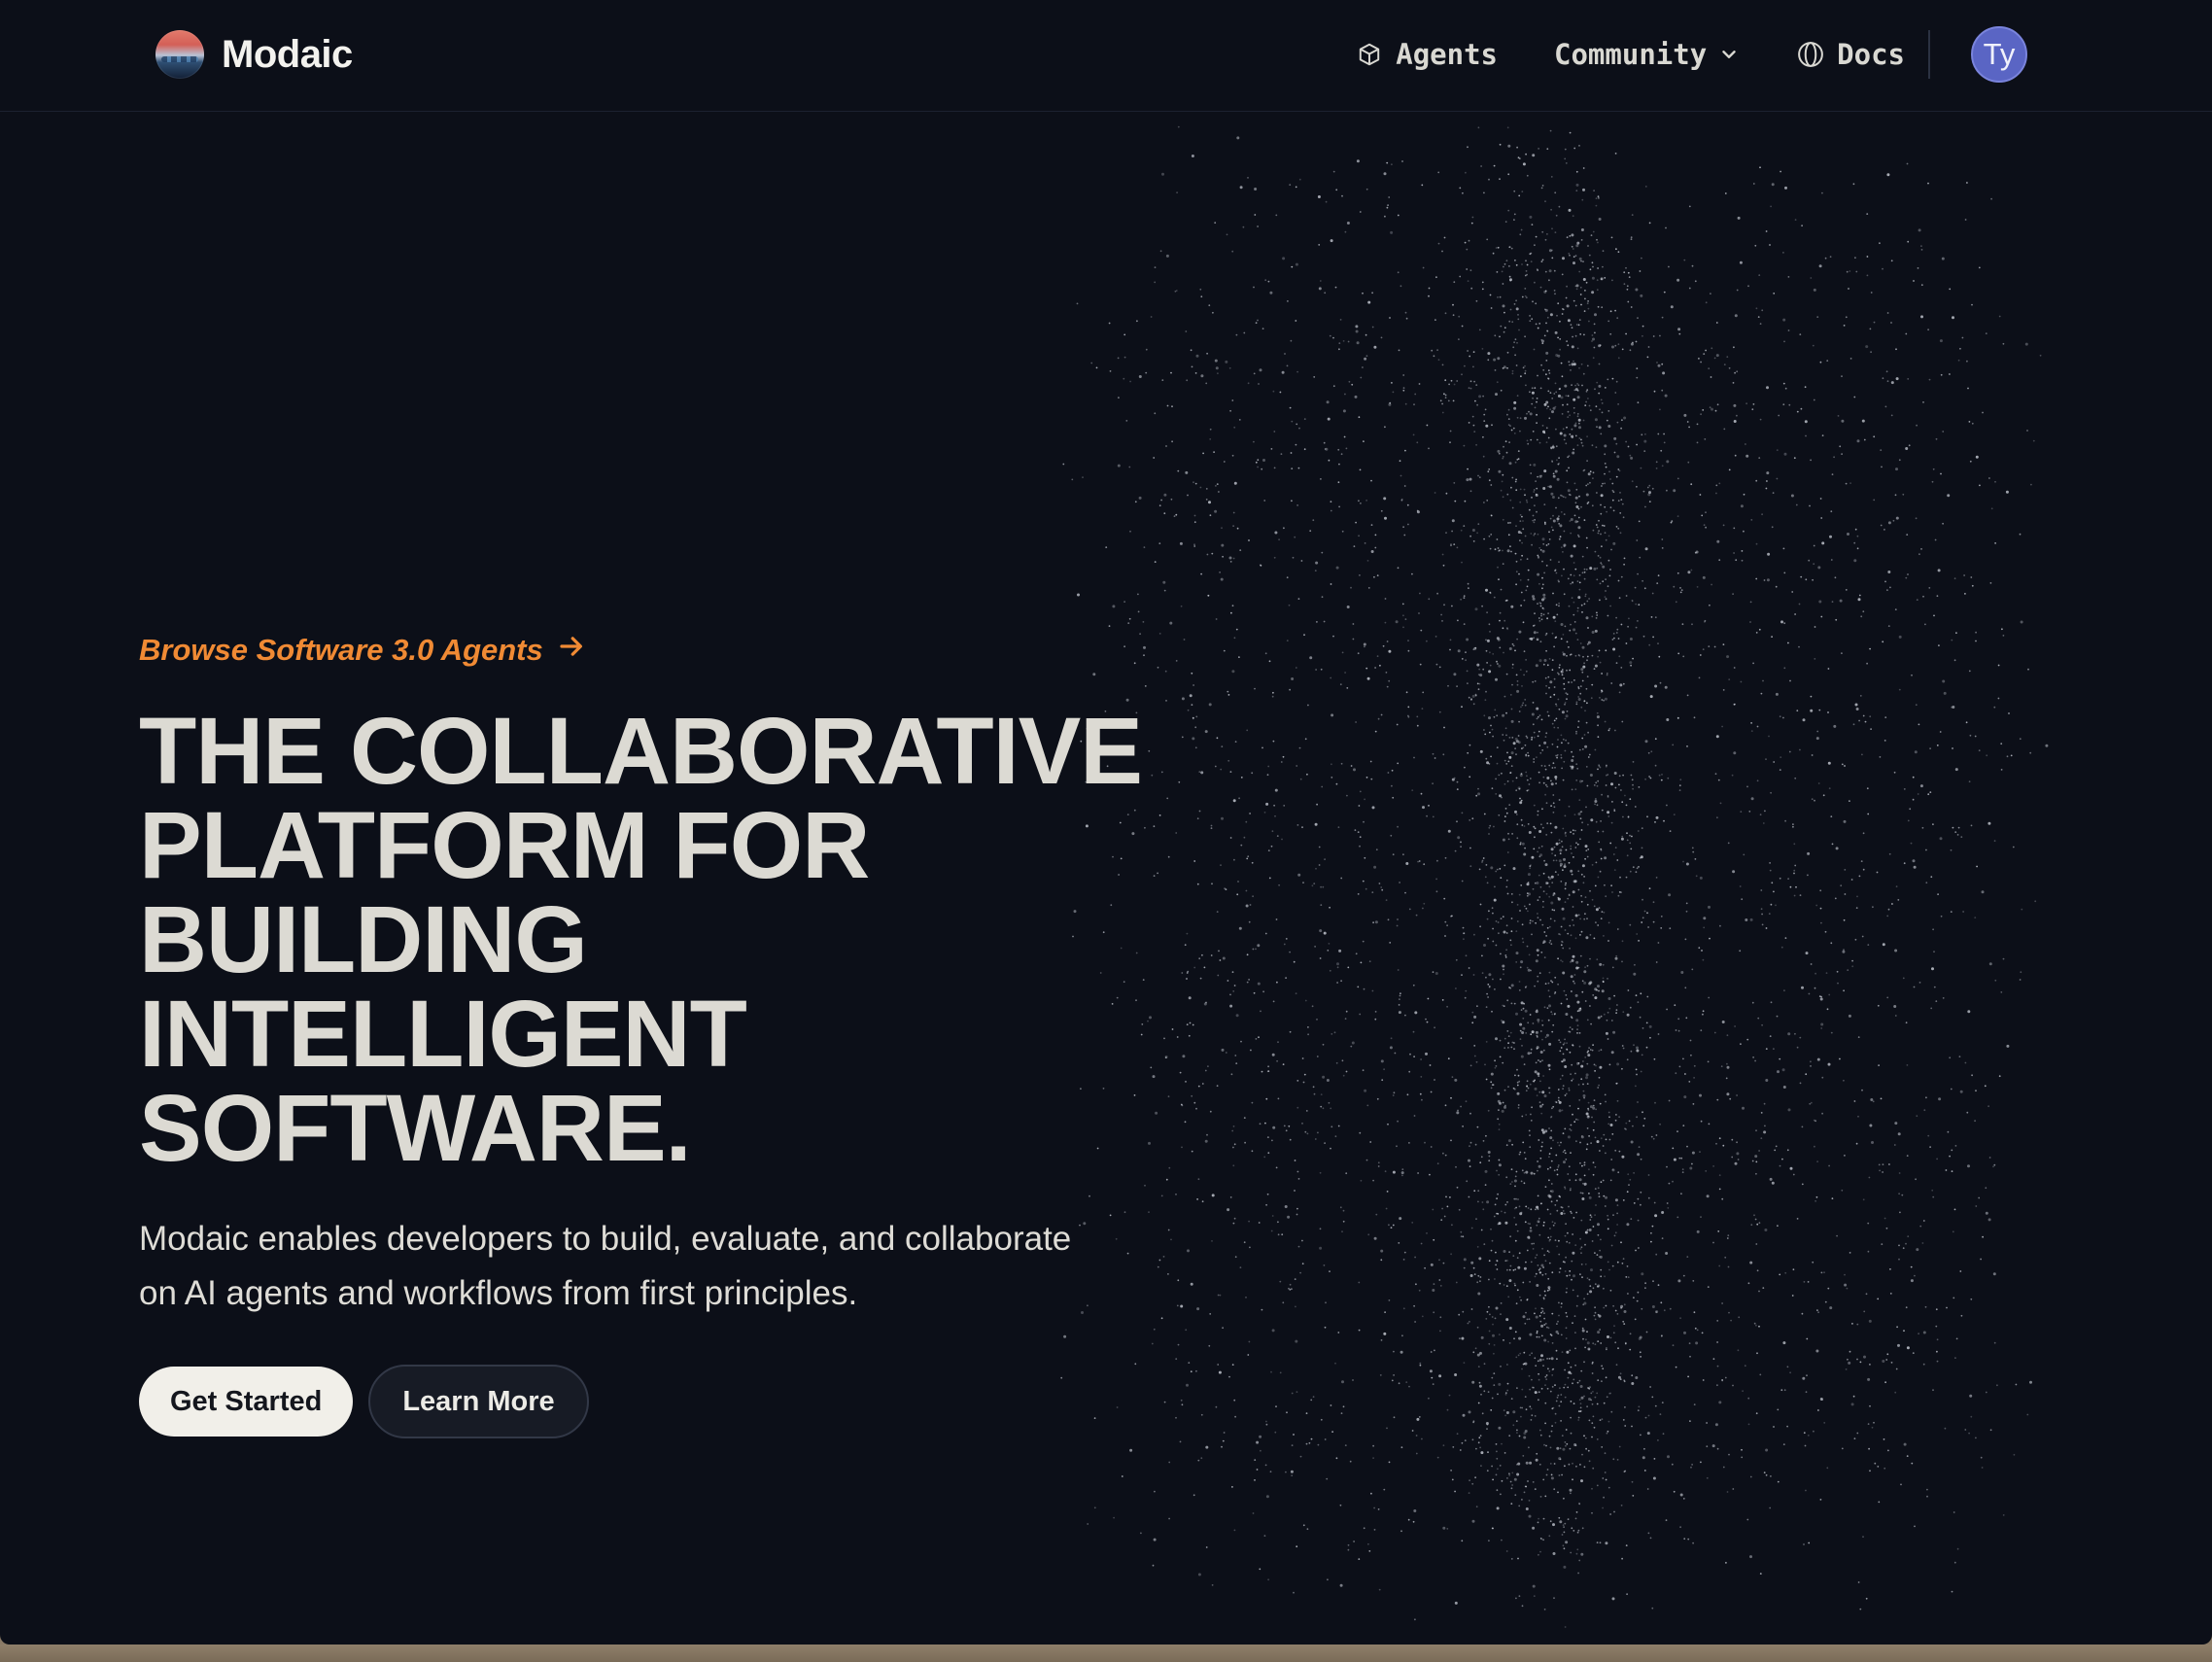 Image resolution: width=2212 pixels, height=1662 pixels. What do you see at coordinates (478, 1401) in the screenshot?
I see `learn-more-button: Learn More` at bounding box center [478, 1401].